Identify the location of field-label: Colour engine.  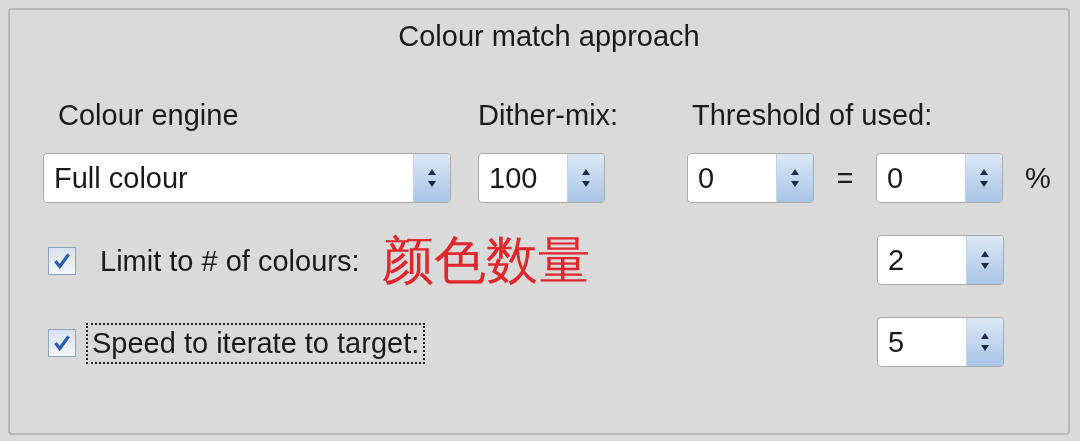
(149, 116).